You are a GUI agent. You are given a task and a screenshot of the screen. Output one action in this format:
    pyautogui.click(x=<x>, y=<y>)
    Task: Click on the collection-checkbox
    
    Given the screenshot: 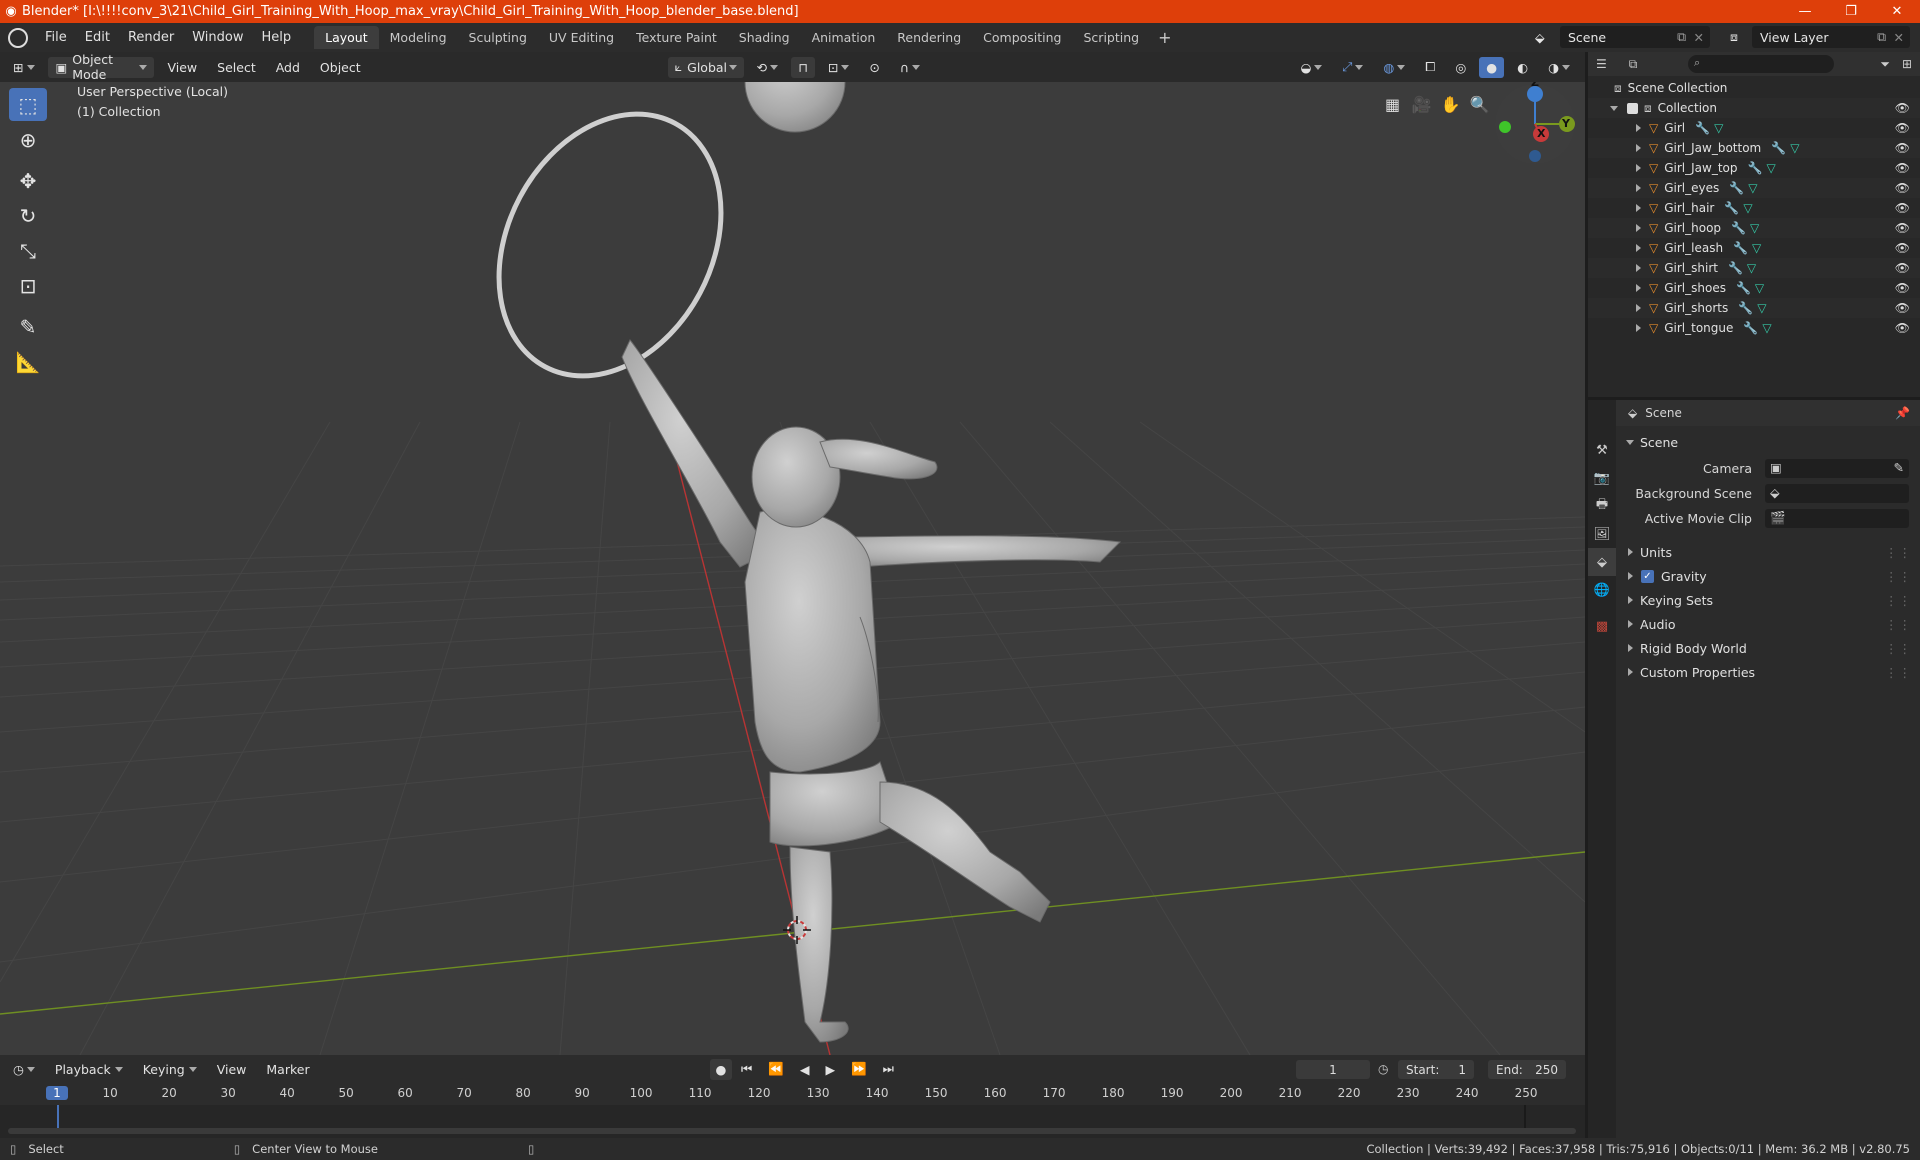 What is the action you would take?
    pyautogui.click(x=1632, y=108)
    